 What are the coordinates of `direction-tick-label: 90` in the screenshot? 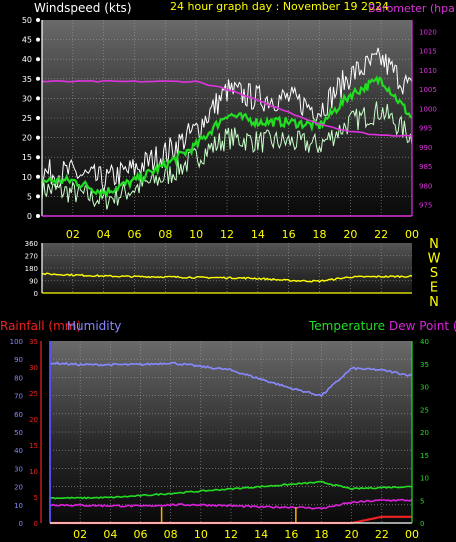 It's located at (33, 282).